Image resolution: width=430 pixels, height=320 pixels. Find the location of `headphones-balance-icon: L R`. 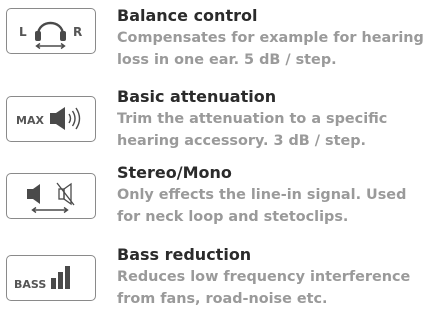

headphones-balance-icon: L R is located at coordinates (50, 35).